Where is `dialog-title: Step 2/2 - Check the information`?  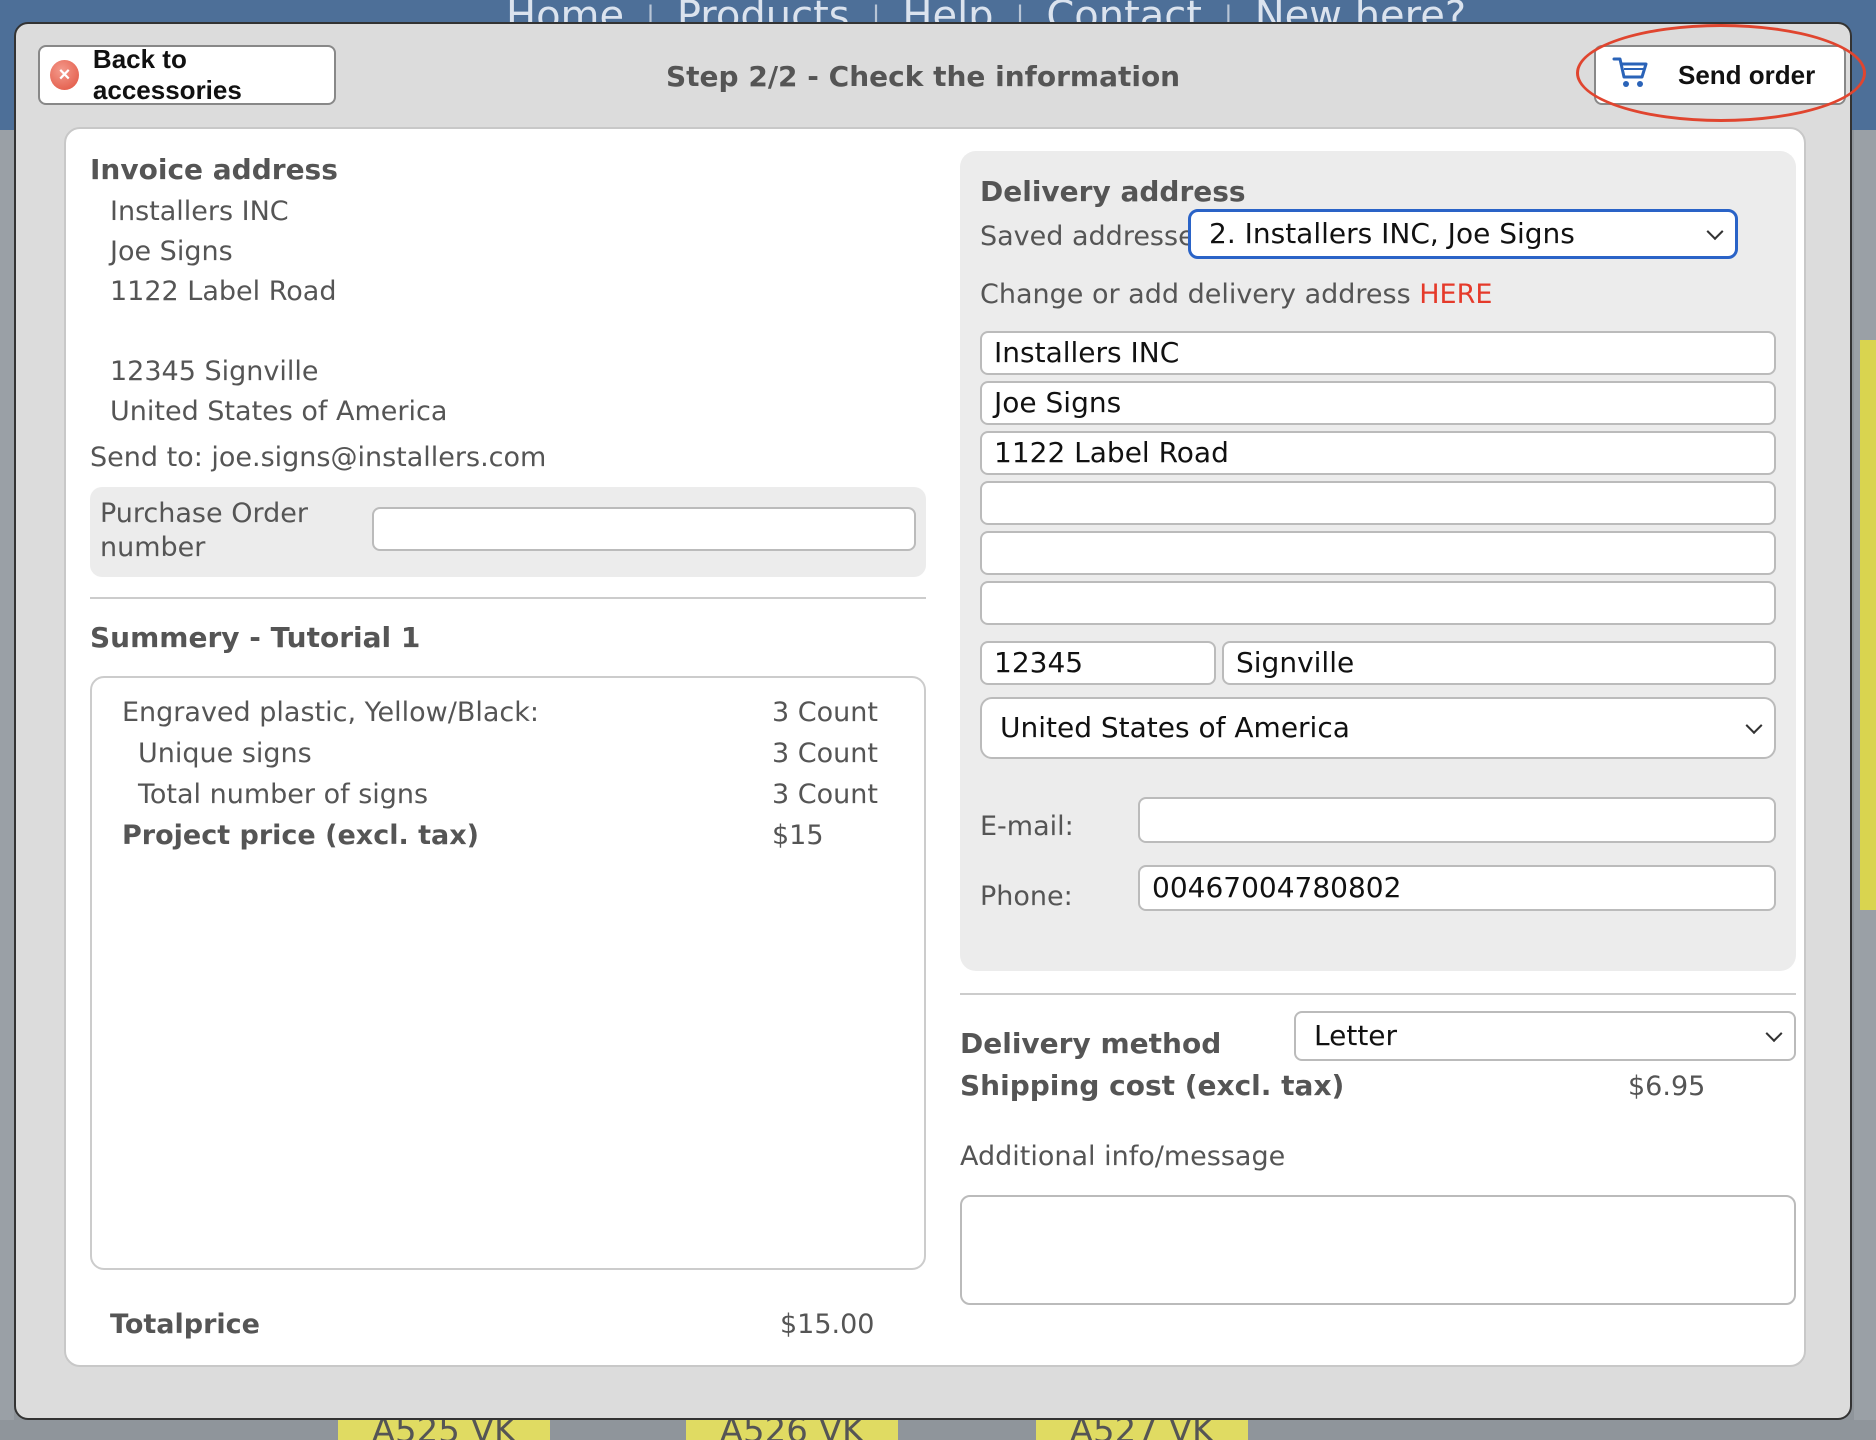 dialog-title: Step 2/2 - Check the information is located at coordinates (923, 76).